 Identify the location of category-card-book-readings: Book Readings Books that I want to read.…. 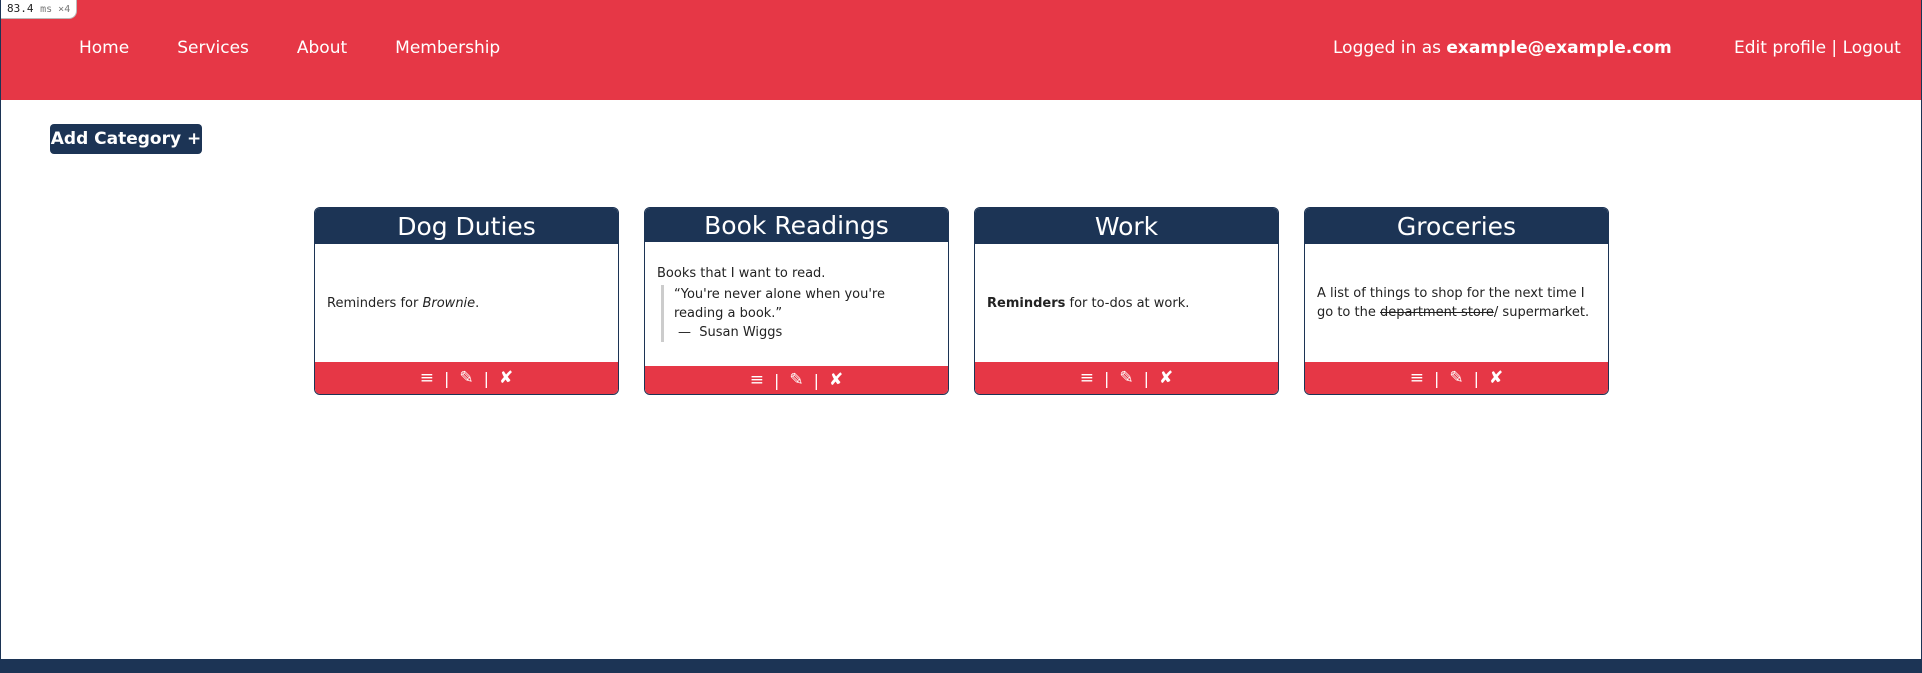
(796, 301).